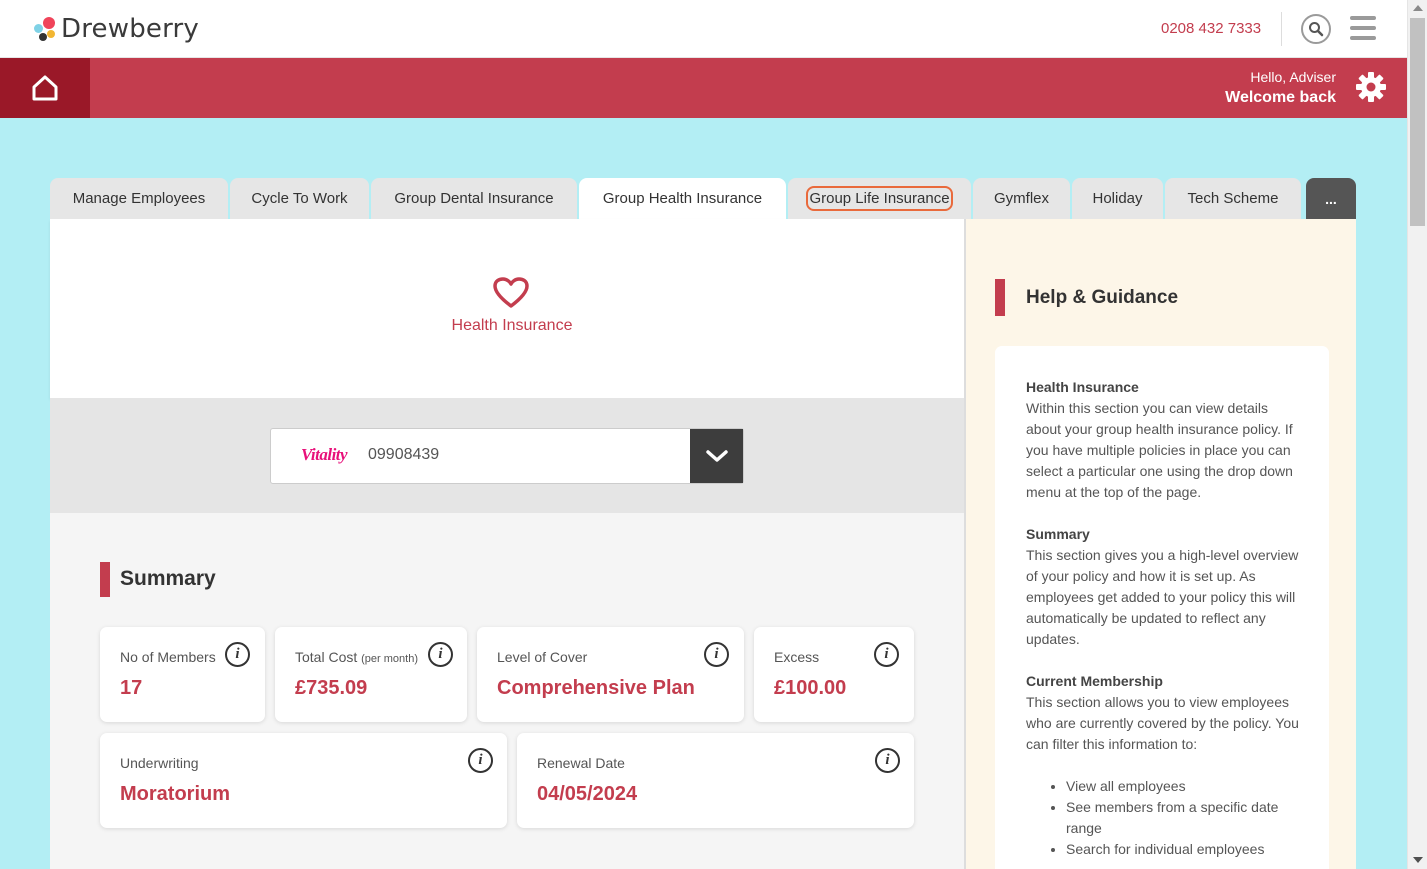 This screenshot has width=1427, height=869. What do you see at coordinates (596, 688) in the screenshot?
I see `card-value: Comprehensive Plan` at bounding box center [596, 688].